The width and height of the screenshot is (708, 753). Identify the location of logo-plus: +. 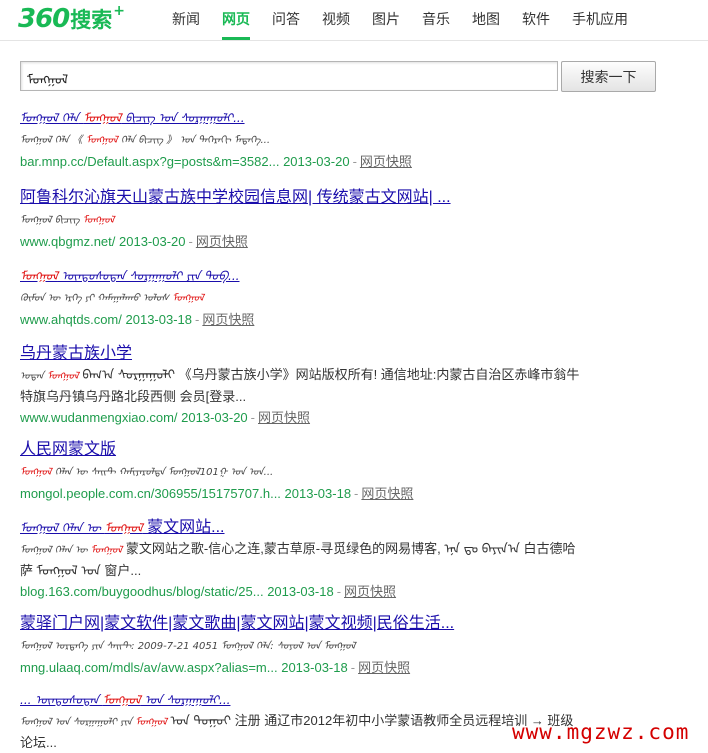
(119, 11).